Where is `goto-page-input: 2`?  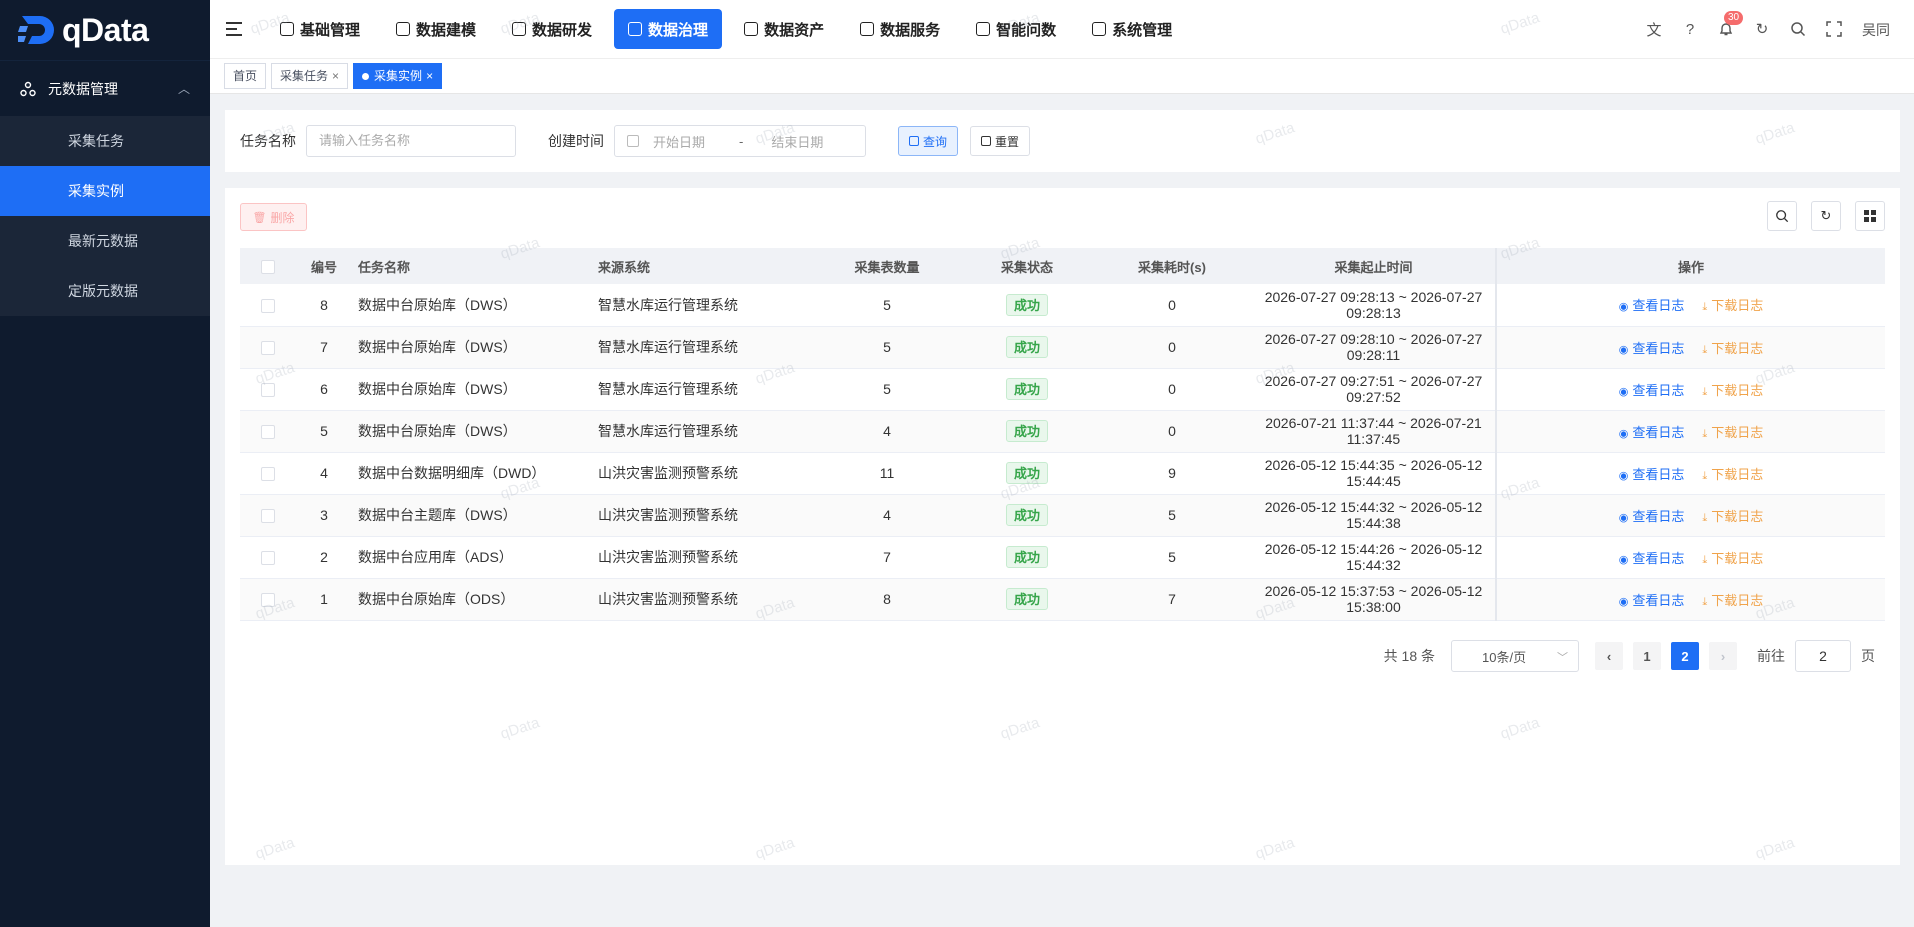 goto-page-input: 2 is located at coordinates (1823, 656).